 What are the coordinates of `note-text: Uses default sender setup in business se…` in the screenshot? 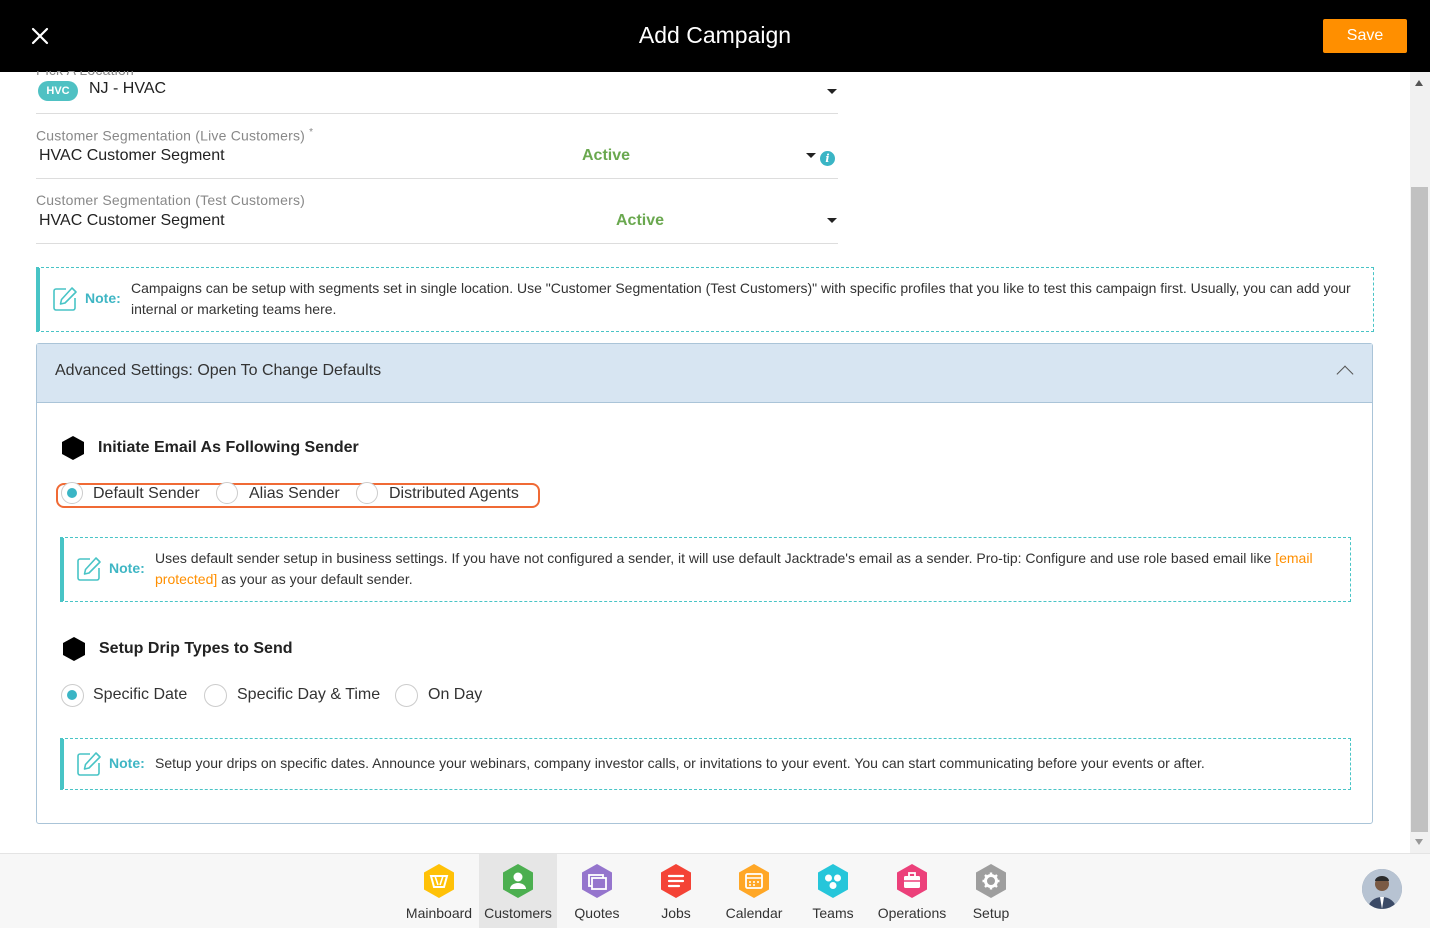 It's located at (734, 568).